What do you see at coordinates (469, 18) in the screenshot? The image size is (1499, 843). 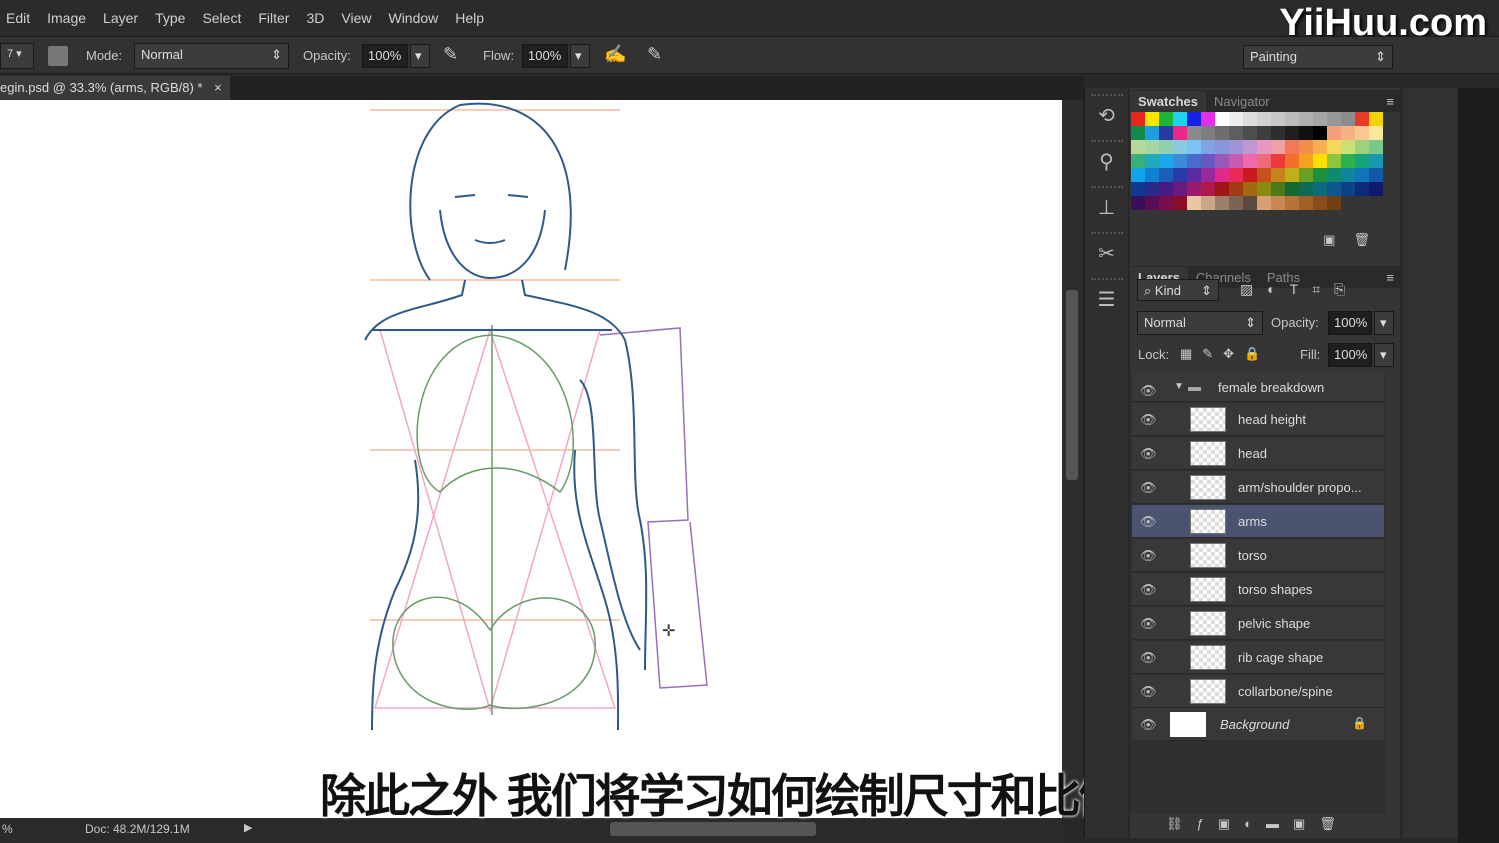 I see `menu-help: Help` at bounding box center [469, 18].